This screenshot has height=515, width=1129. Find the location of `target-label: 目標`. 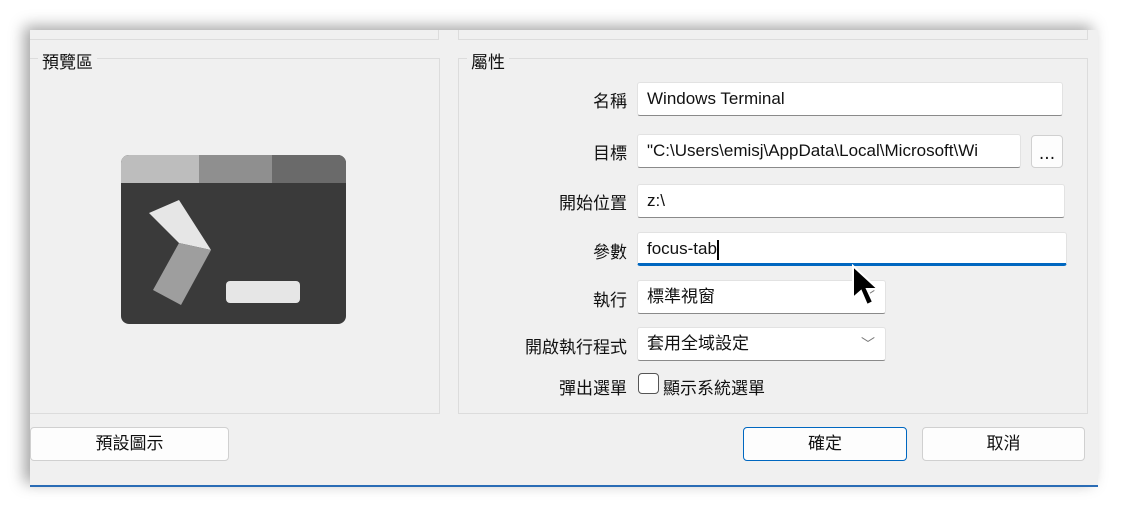

target-label: 目標 is located at coordinates (610, 154).